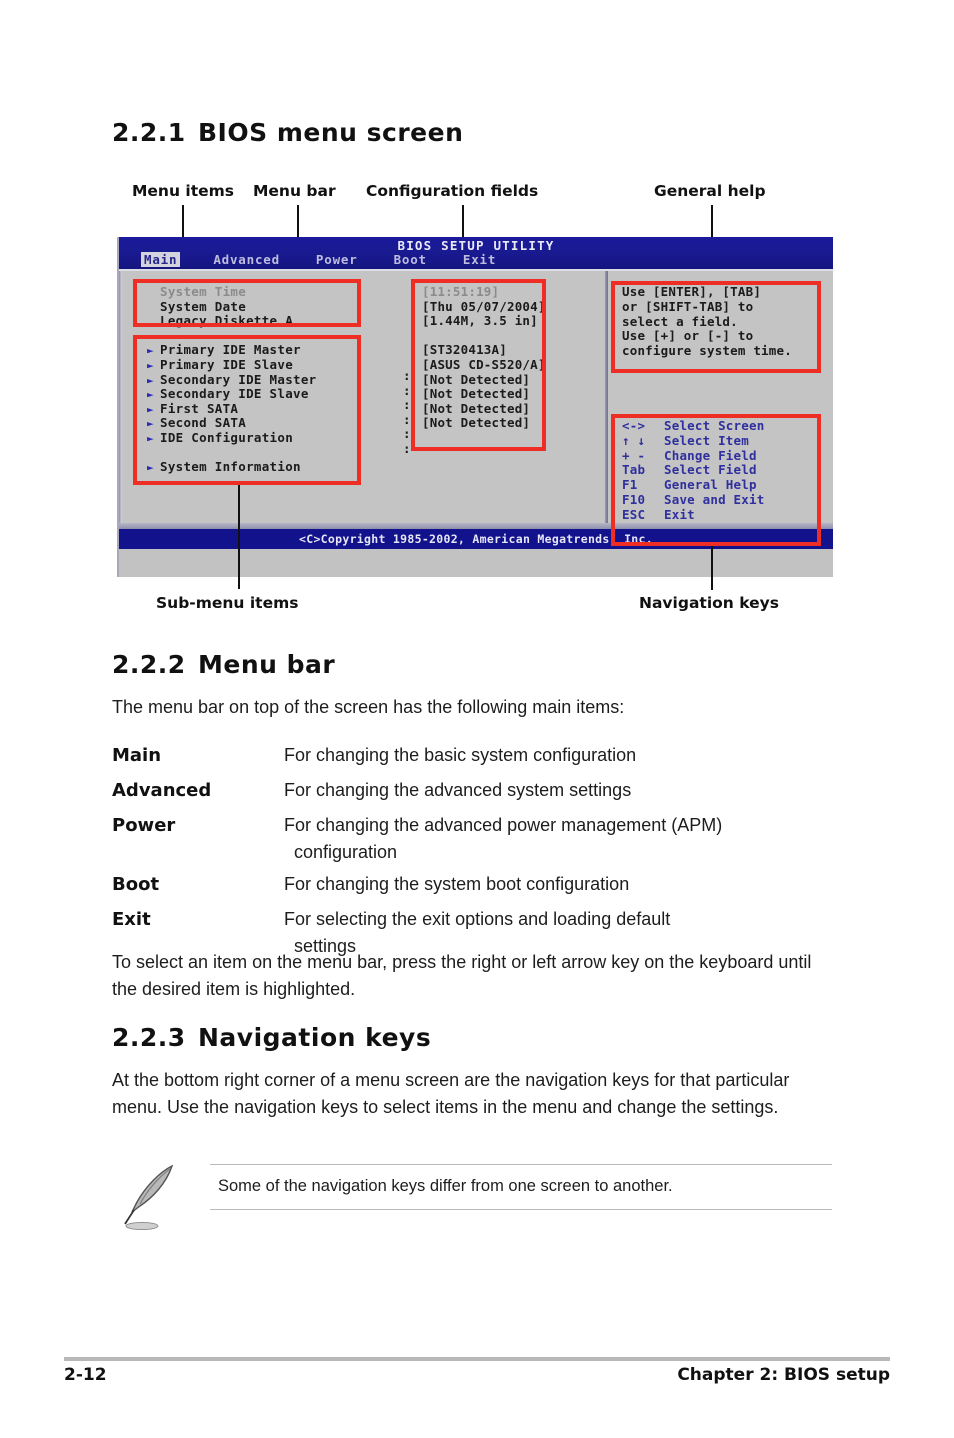  What do you see at coordinates (484, 350) in the screenshot?
I see `config-value-primary-ide-master: [ST320413A]` at bounding box center [484, 350].